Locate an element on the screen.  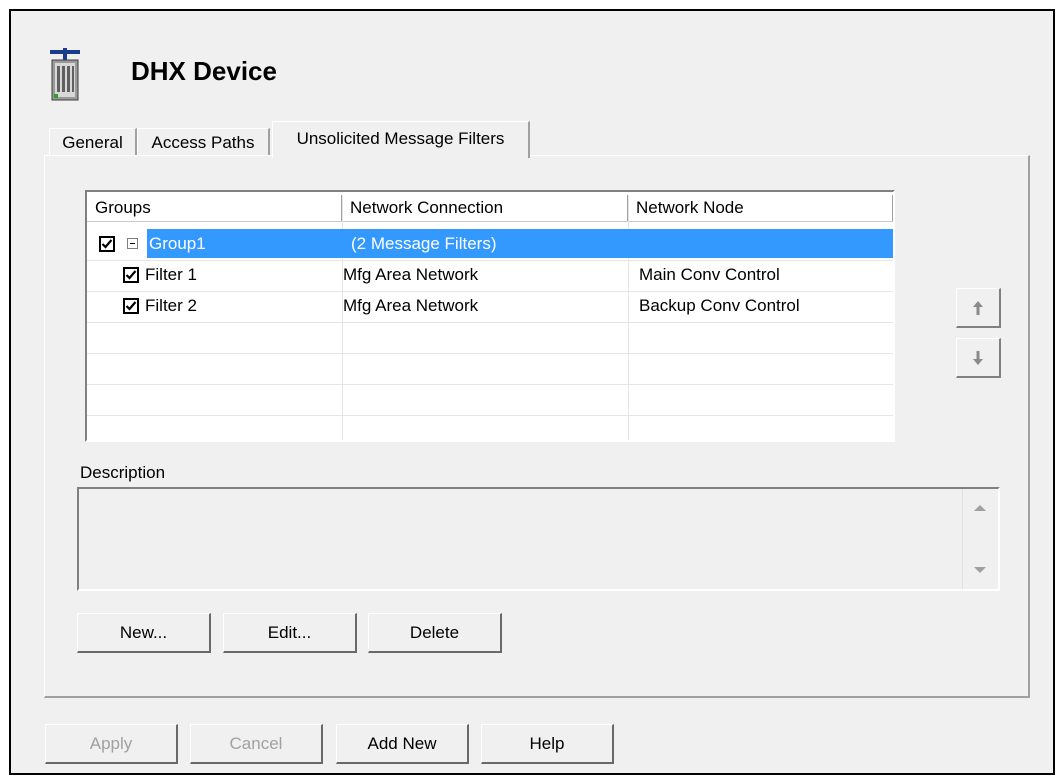
list-header: Groups Network Connection Network Node is located at coordinates (490, 208).